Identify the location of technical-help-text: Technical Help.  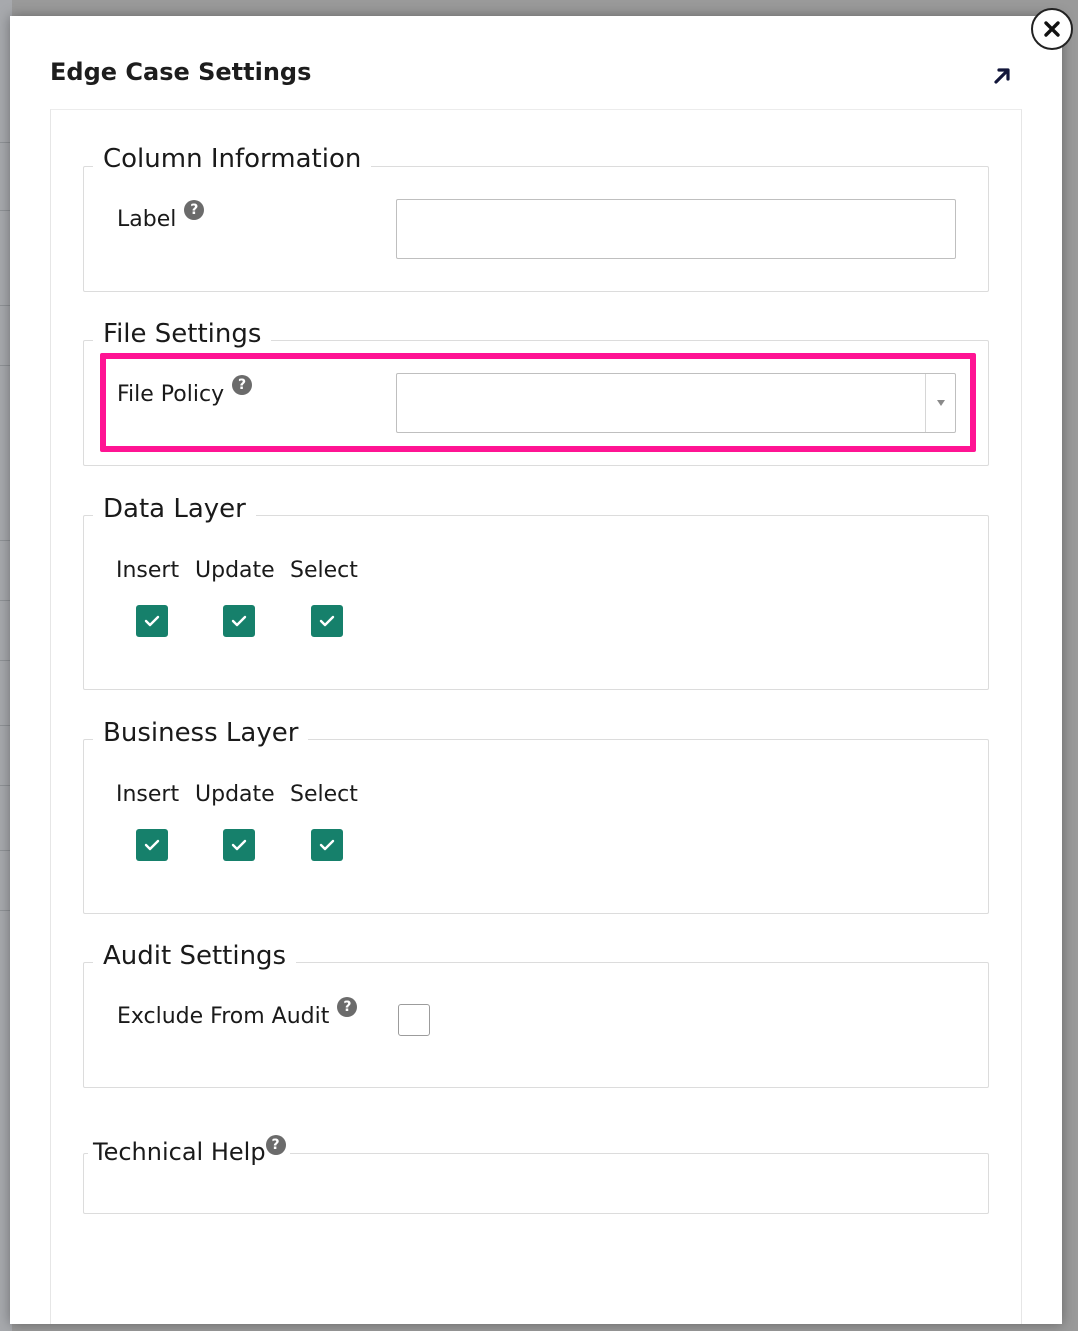
(179, 1152).